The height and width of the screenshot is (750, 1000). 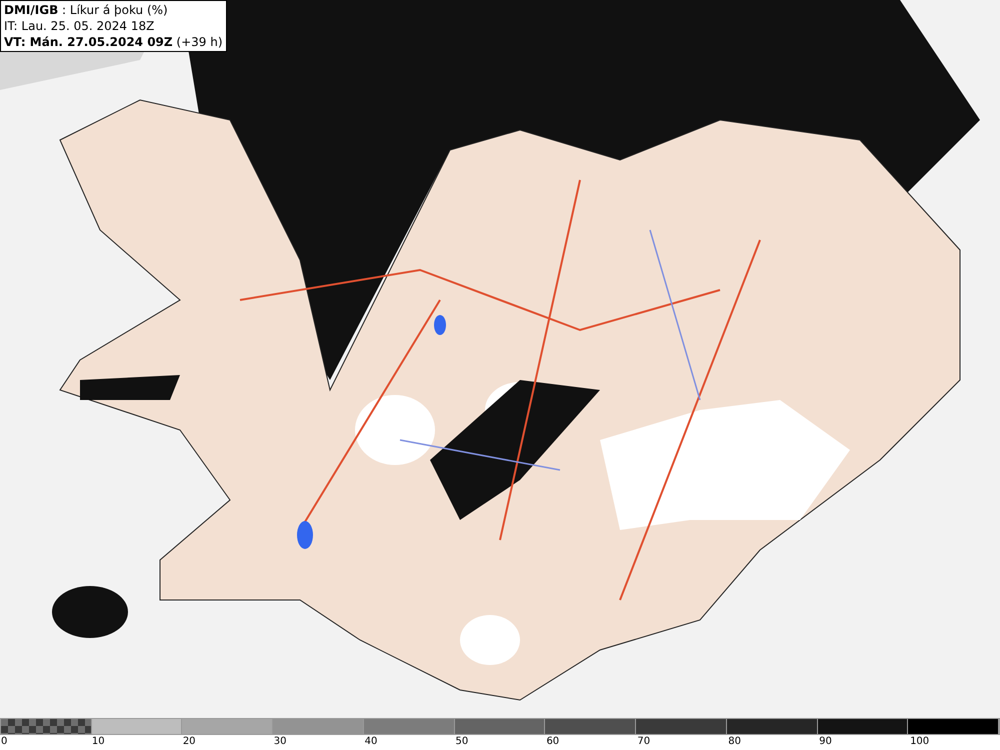 What do you see at coordinates (113, 42) in the screenshot?
I see `header-line: VT: Mán. 27.05.2024 09Z (+39 h)` at bounding box center [113, 42].